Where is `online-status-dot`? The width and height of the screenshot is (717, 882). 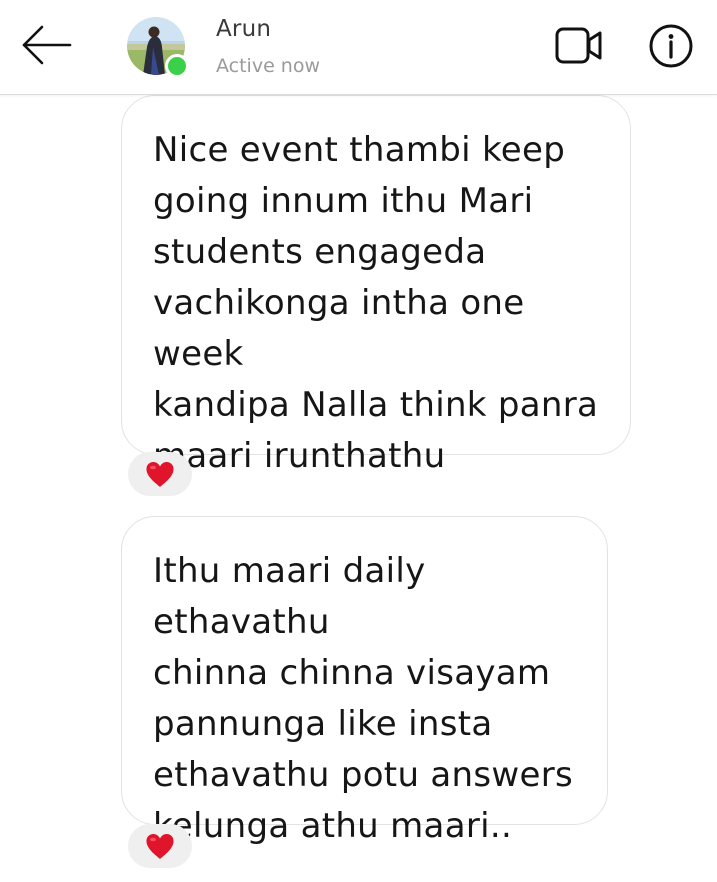 online-status-dot is located at coordinates (177, 66).